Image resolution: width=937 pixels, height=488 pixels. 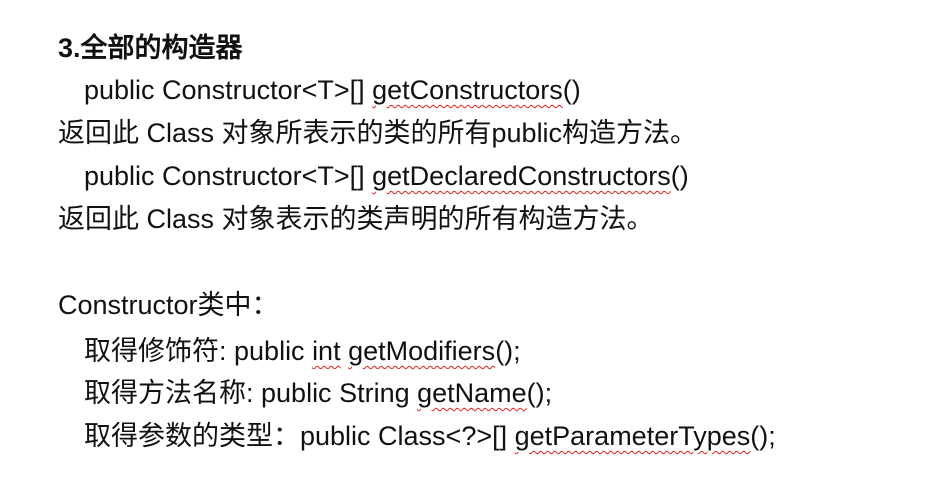 I want to click on constructor-class-heading: Constructor类中：, so click(x=168, y=305).